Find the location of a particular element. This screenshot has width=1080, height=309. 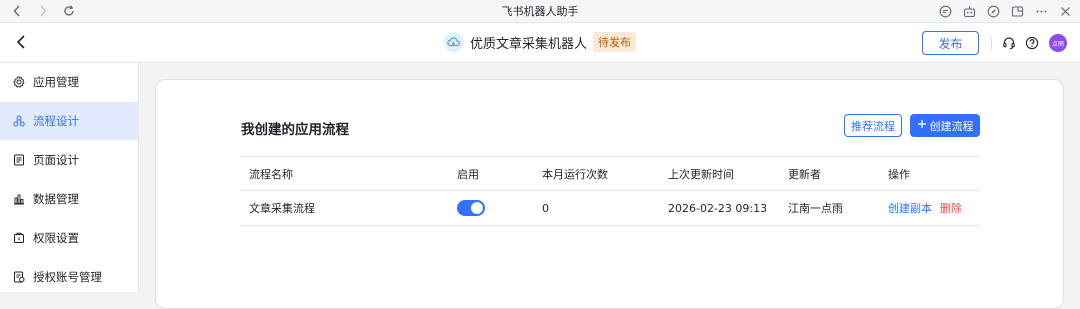

reload-icon is located at coordinates (69, 11).